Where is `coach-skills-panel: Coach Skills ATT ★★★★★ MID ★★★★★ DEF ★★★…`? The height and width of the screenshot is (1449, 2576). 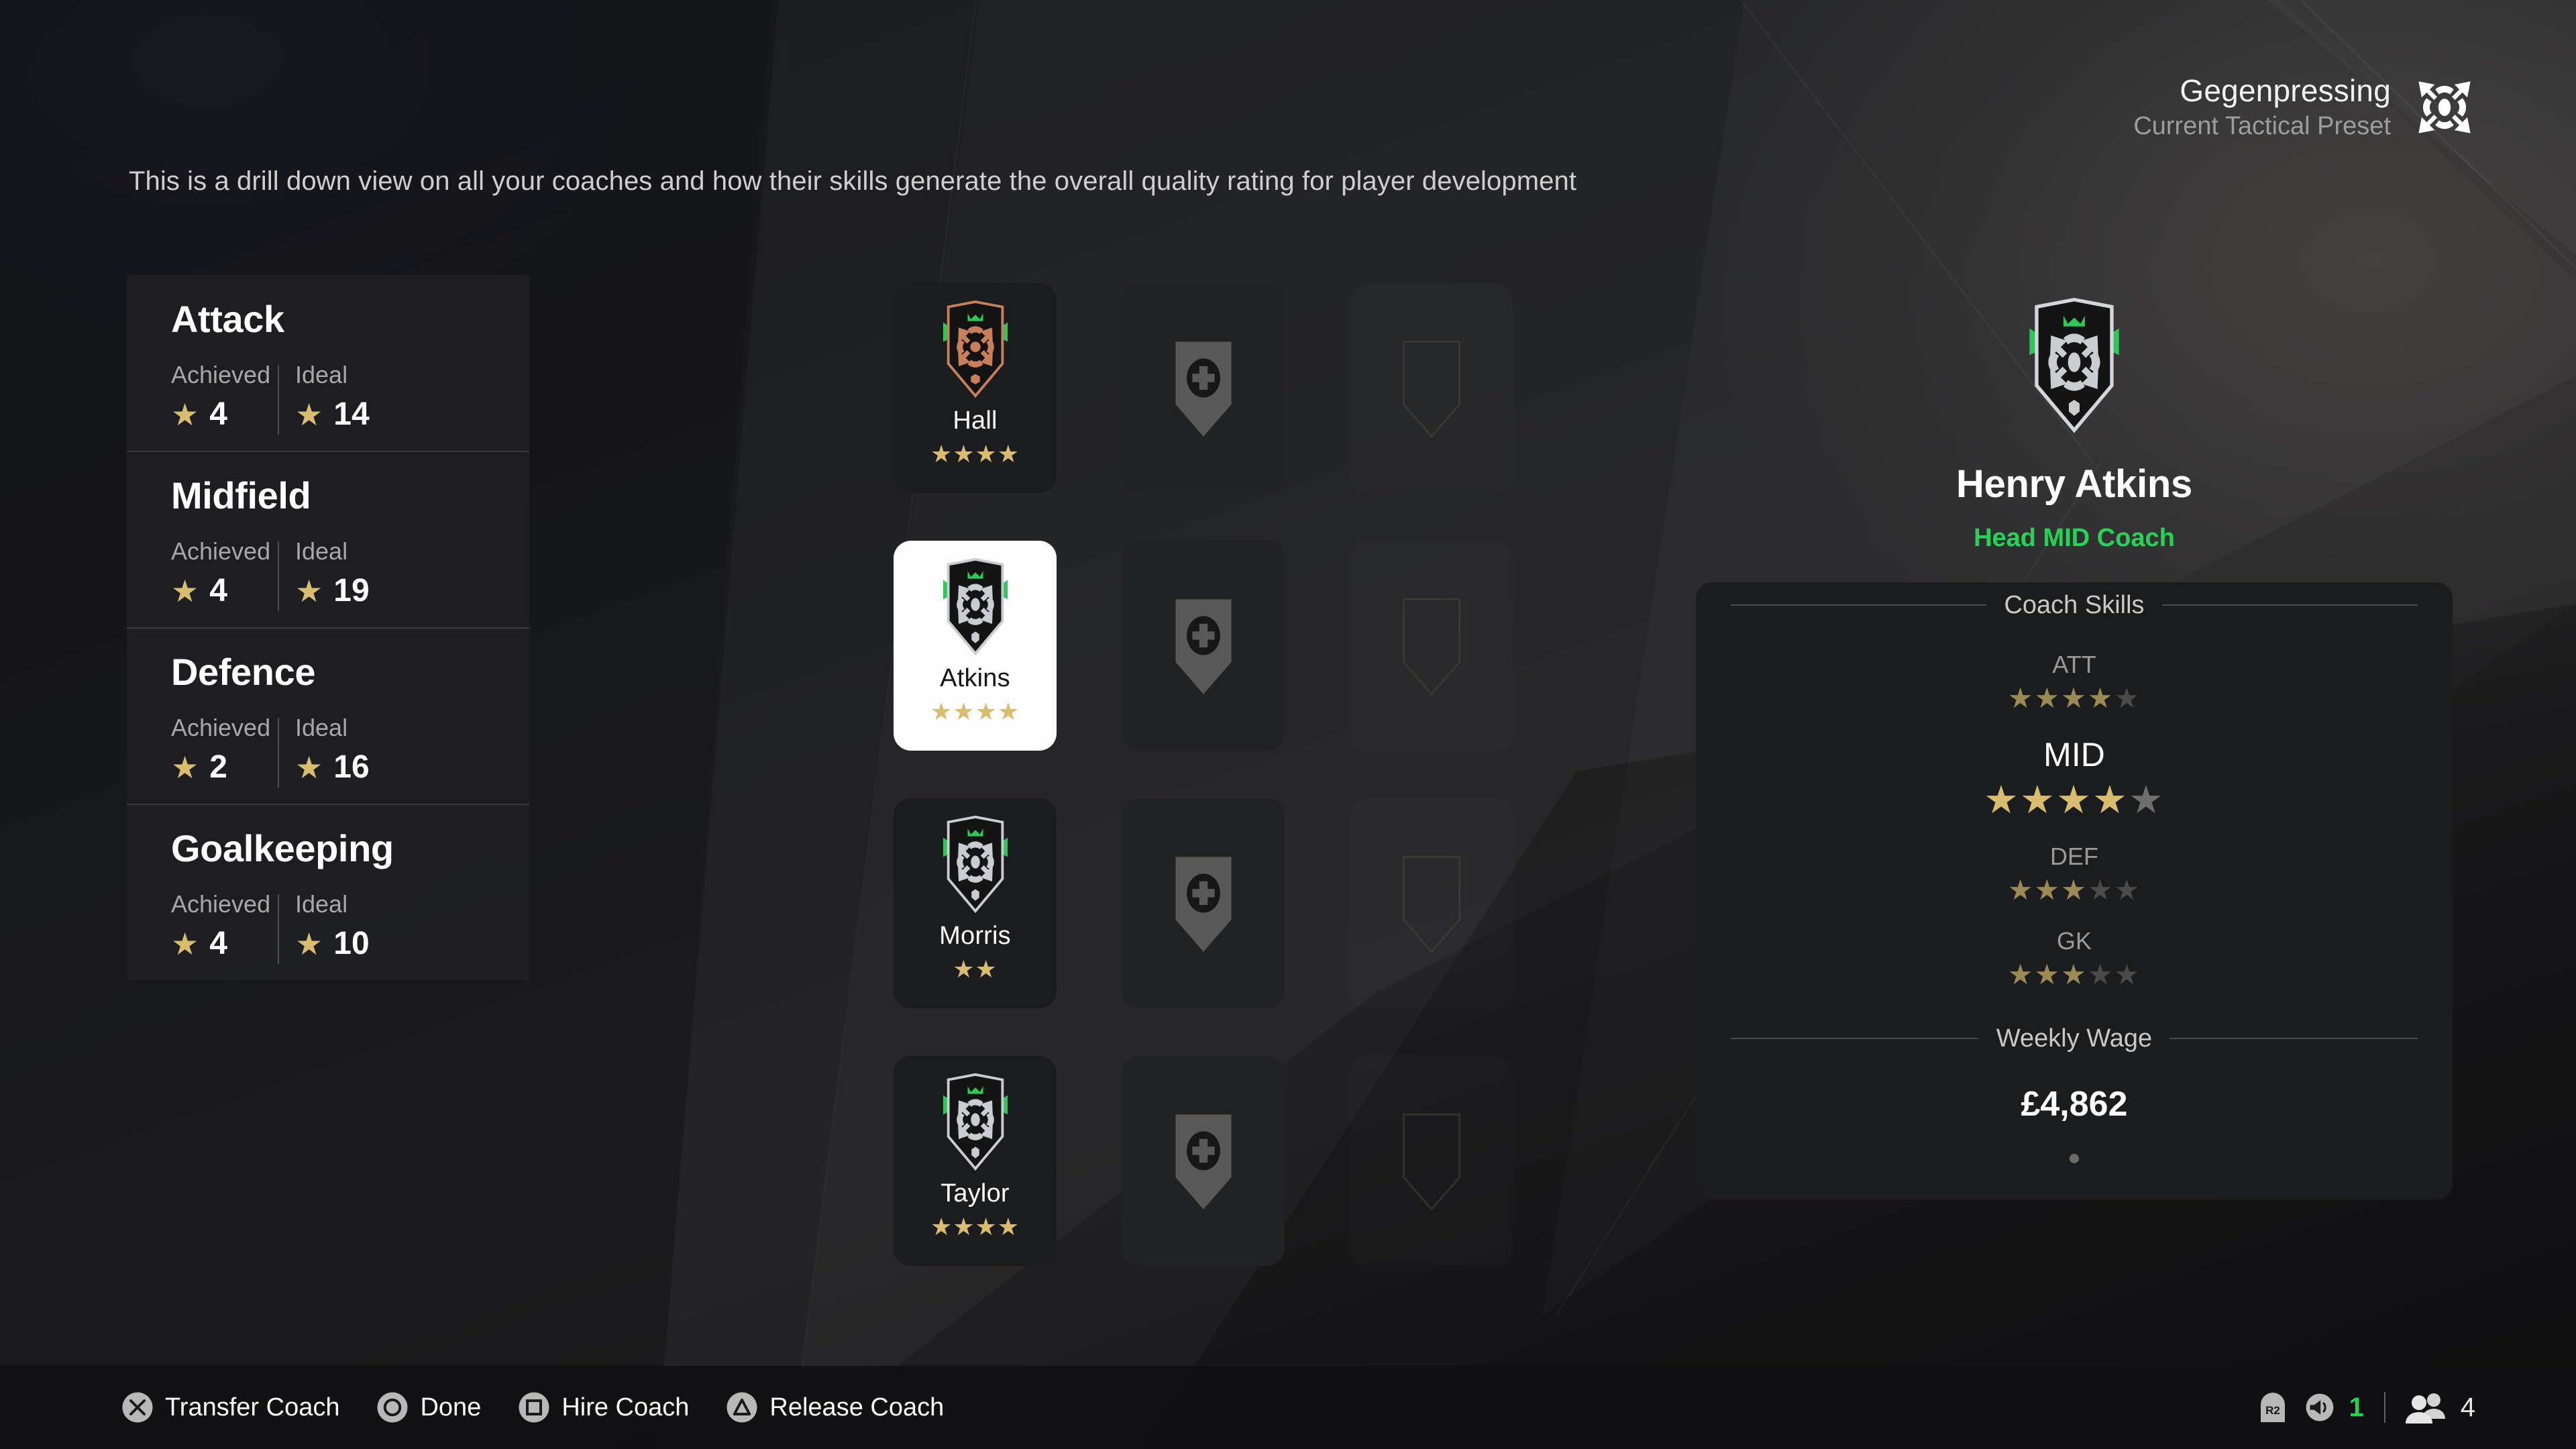 coach-skills-panel: Coach Skills ATT ★★★★★ MID ★★★★★ DEF ★★★… is located at coordinates (2074, 890).